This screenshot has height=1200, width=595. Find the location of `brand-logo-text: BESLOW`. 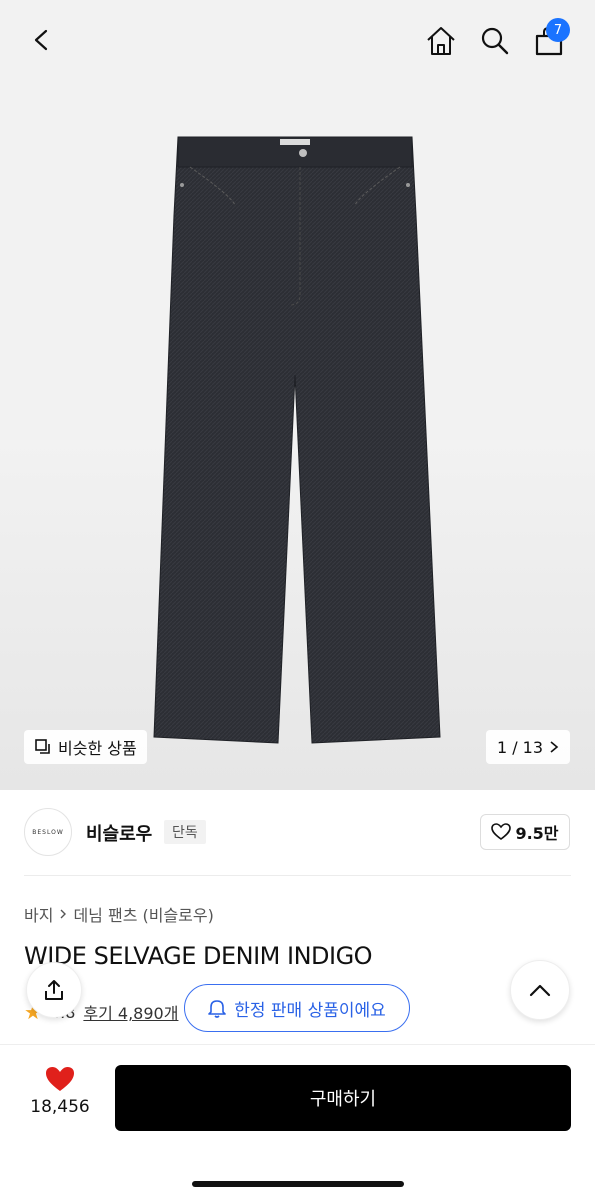

brand-logo-text: BESLOW is located at coordinates (48, 832).